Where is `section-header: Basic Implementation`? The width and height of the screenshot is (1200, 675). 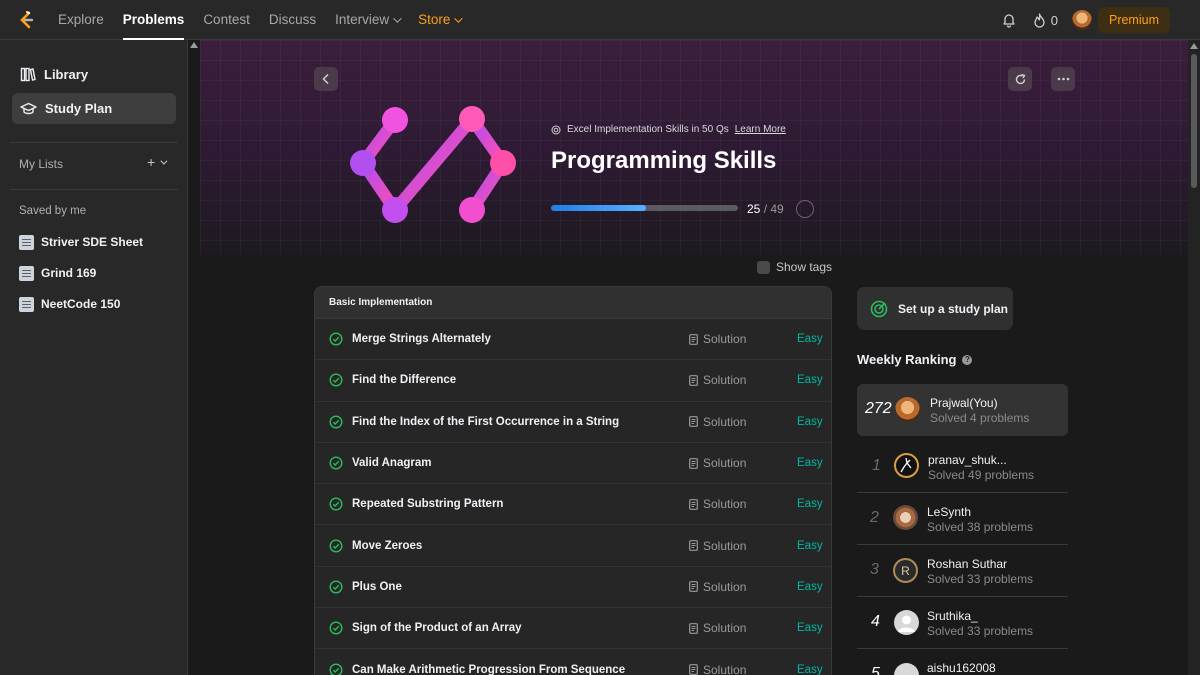 section-header: Basic Implementation is located at coordinates (573, 303).